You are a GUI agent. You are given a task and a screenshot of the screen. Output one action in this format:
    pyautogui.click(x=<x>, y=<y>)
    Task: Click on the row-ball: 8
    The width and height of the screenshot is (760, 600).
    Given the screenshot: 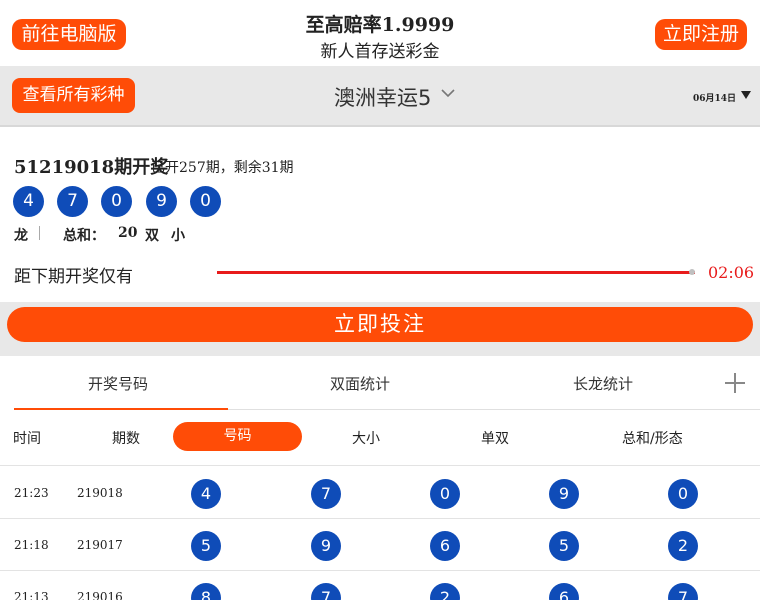 What is the action you would take?
    pyautogui.click(x=206, y=591)
    